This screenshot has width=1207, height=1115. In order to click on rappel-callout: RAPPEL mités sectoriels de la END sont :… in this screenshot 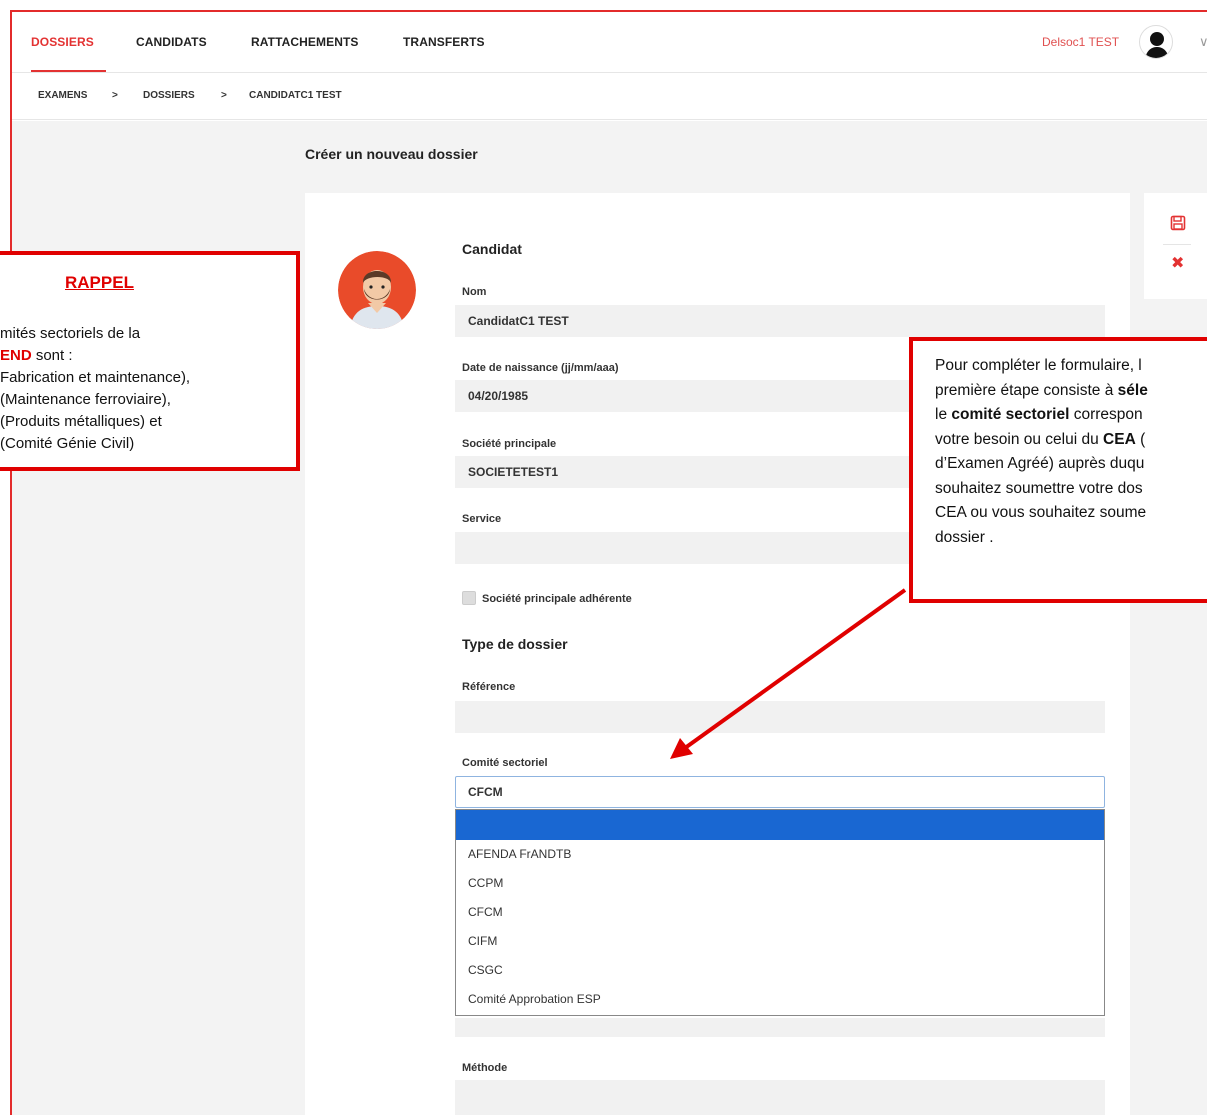, I will do `click(150, 361)`.